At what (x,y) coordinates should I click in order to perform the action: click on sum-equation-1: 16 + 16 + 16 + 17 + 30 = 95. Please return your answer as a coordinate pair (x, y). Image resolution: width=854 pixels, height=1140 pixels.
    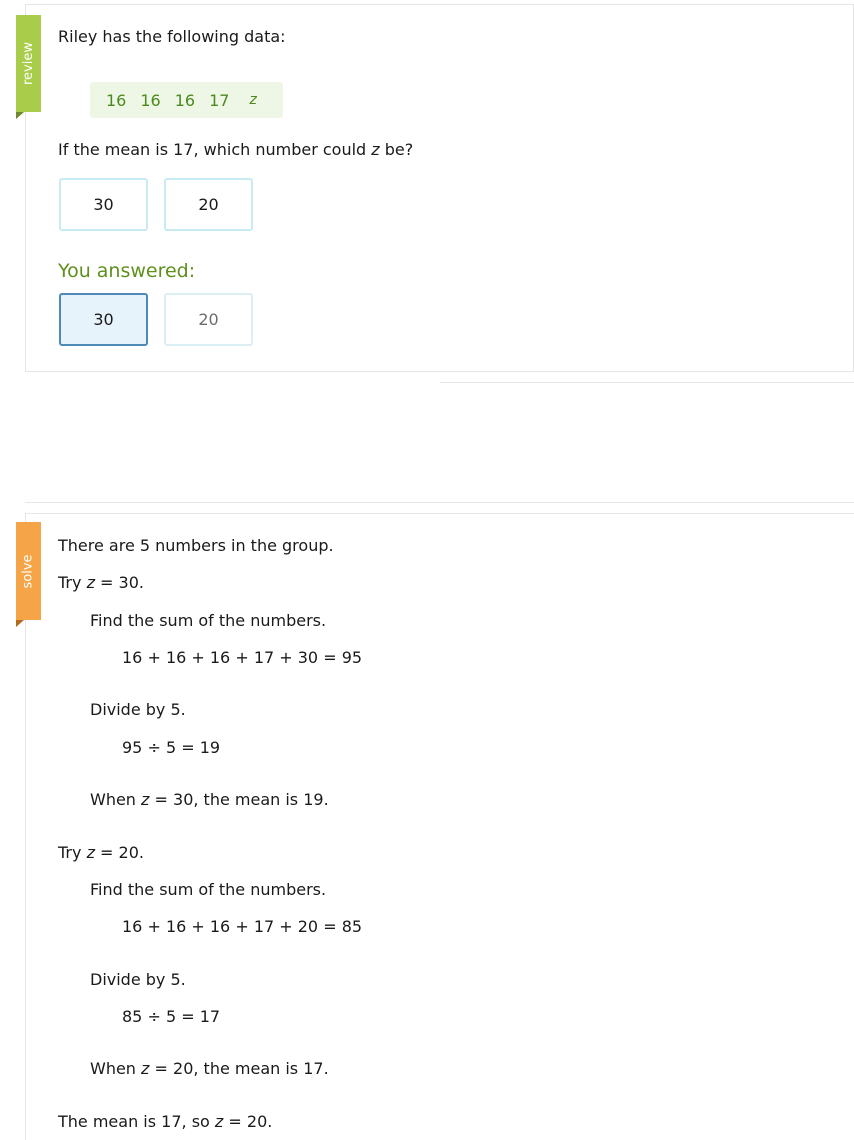
    Looking at the image, I should click on (242, 657).